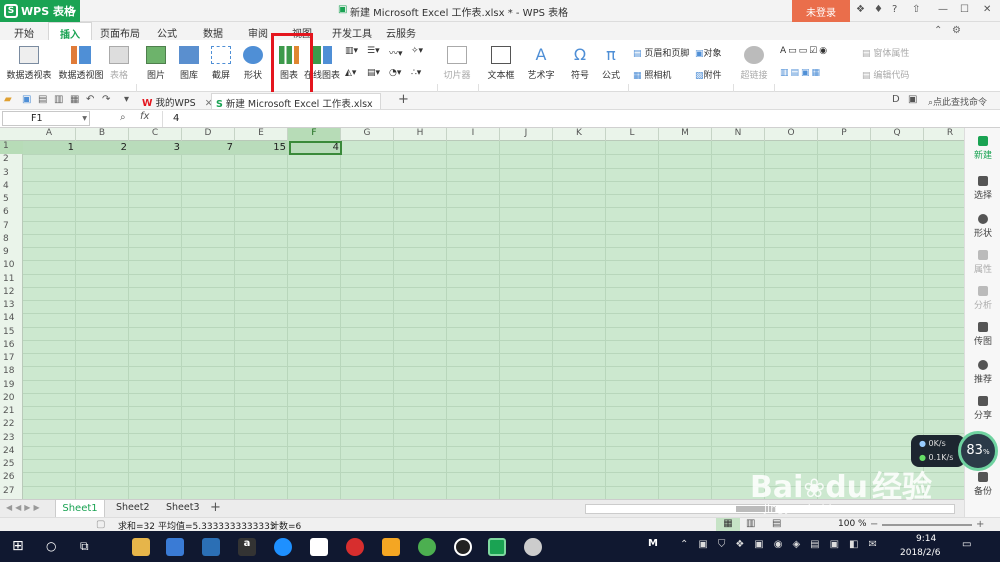  I want to click on task-view-icon: ⧉, so click(84, 546).